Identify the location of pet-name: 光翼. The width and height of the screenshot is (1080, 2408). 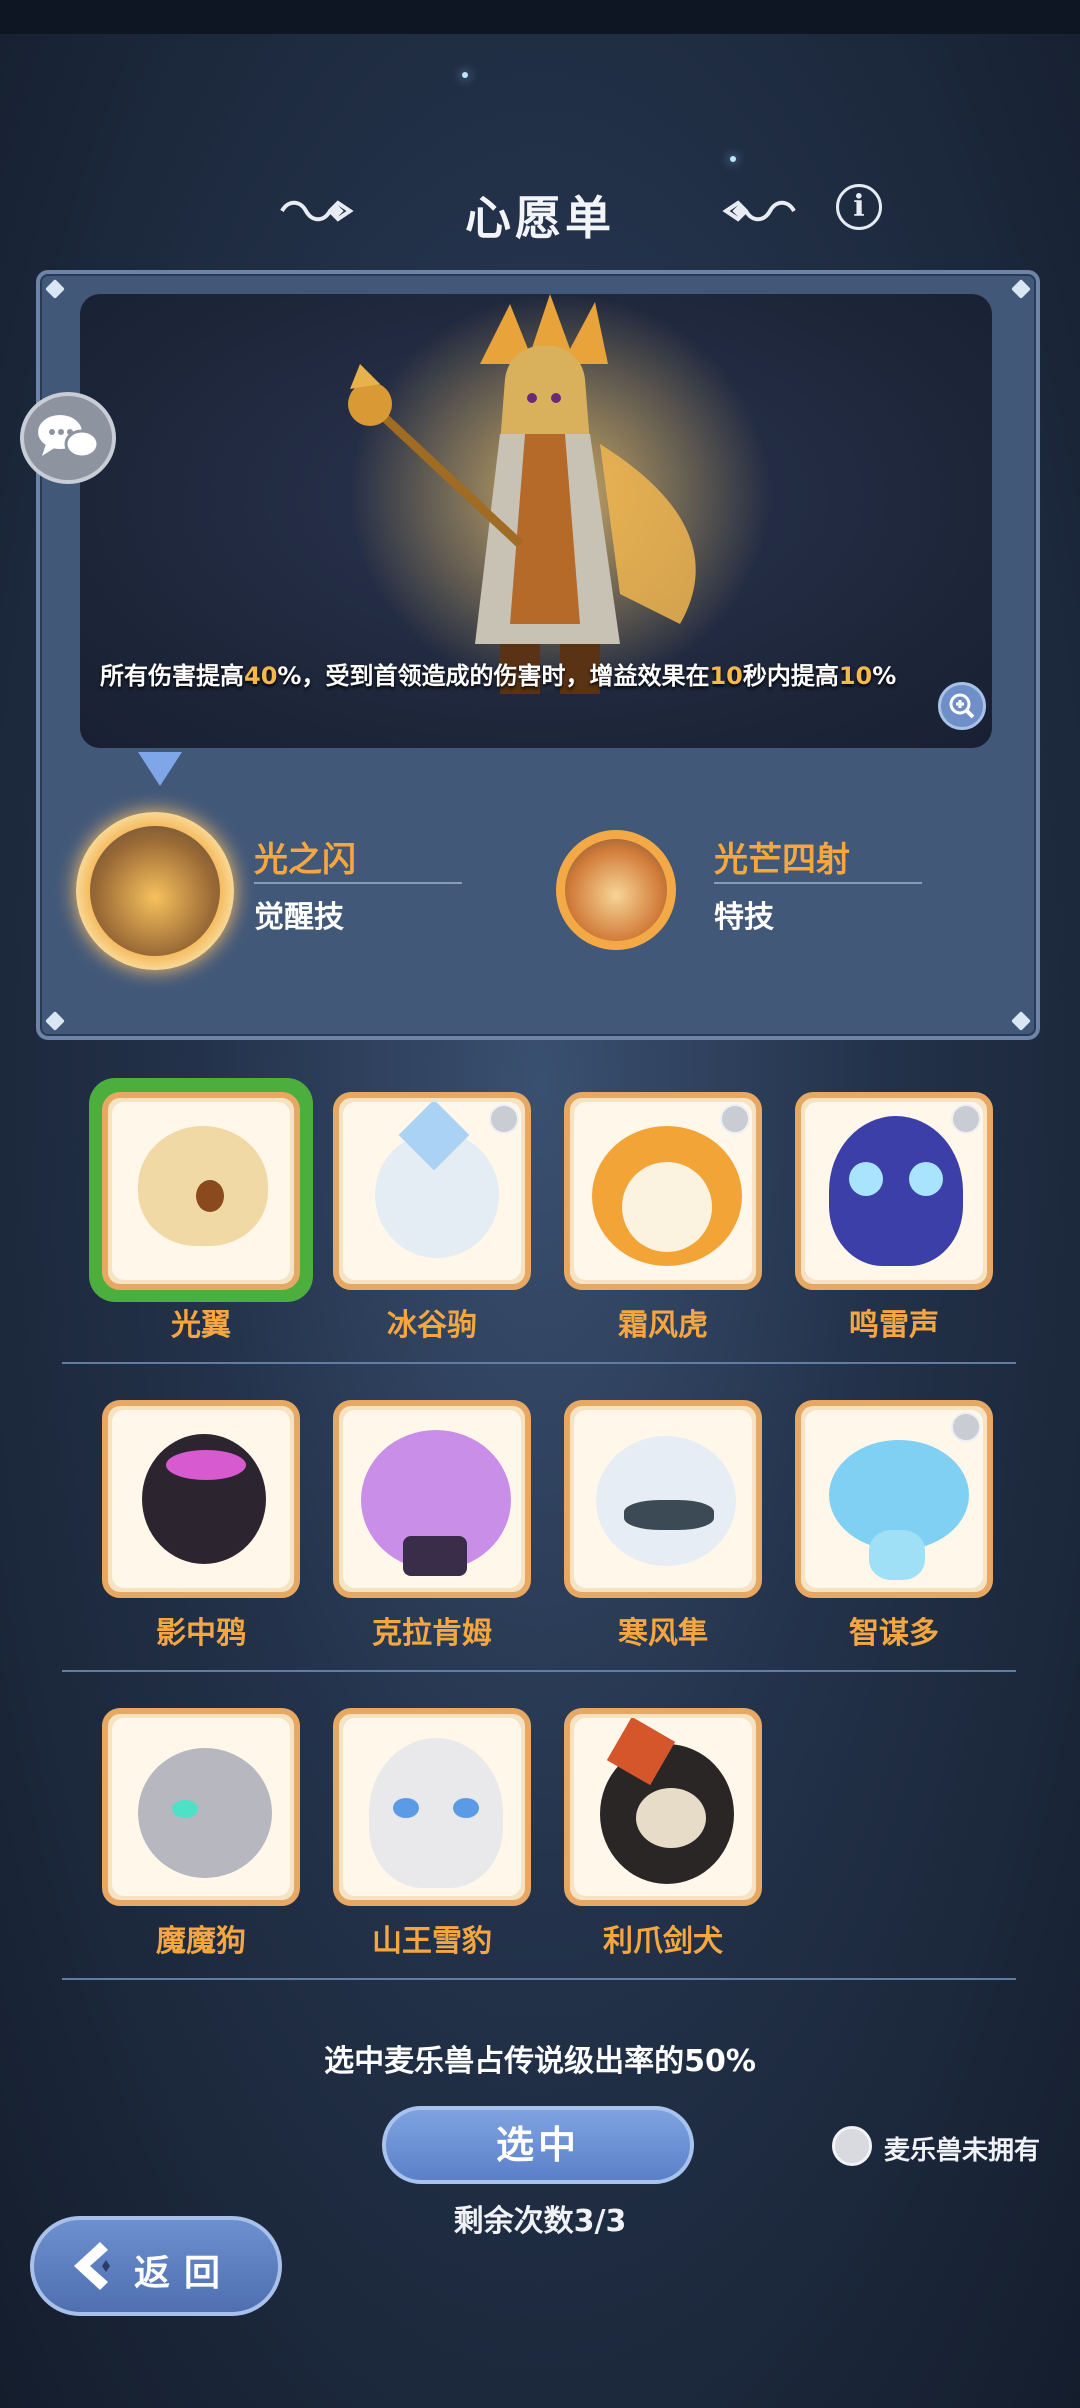
(201, 1325).